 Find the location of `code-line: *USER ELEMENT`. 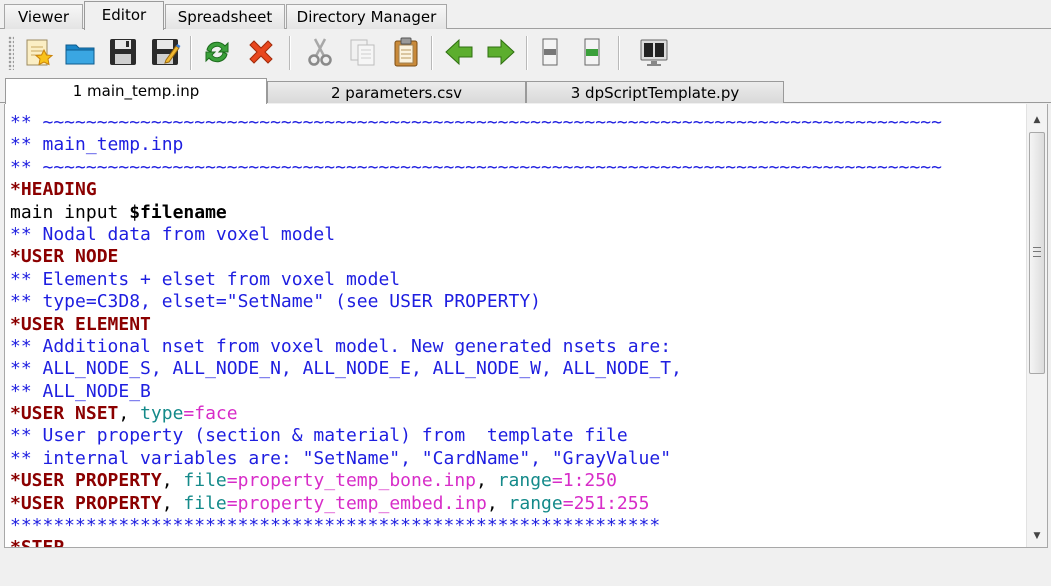

code-line: *USER ELEMENT is located at coordinates (476, 325).